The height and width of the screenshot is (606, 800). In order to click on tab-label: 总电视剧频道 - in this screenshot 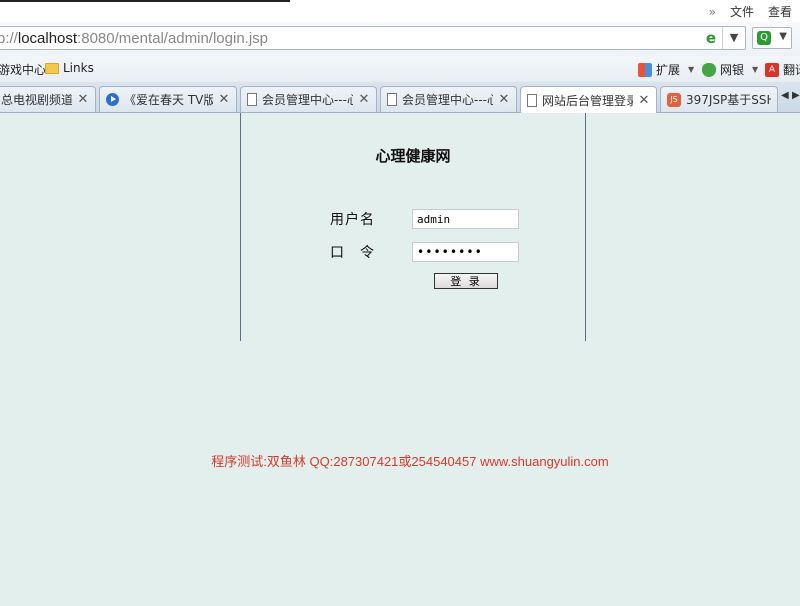, I will do `click(36, 100)`.